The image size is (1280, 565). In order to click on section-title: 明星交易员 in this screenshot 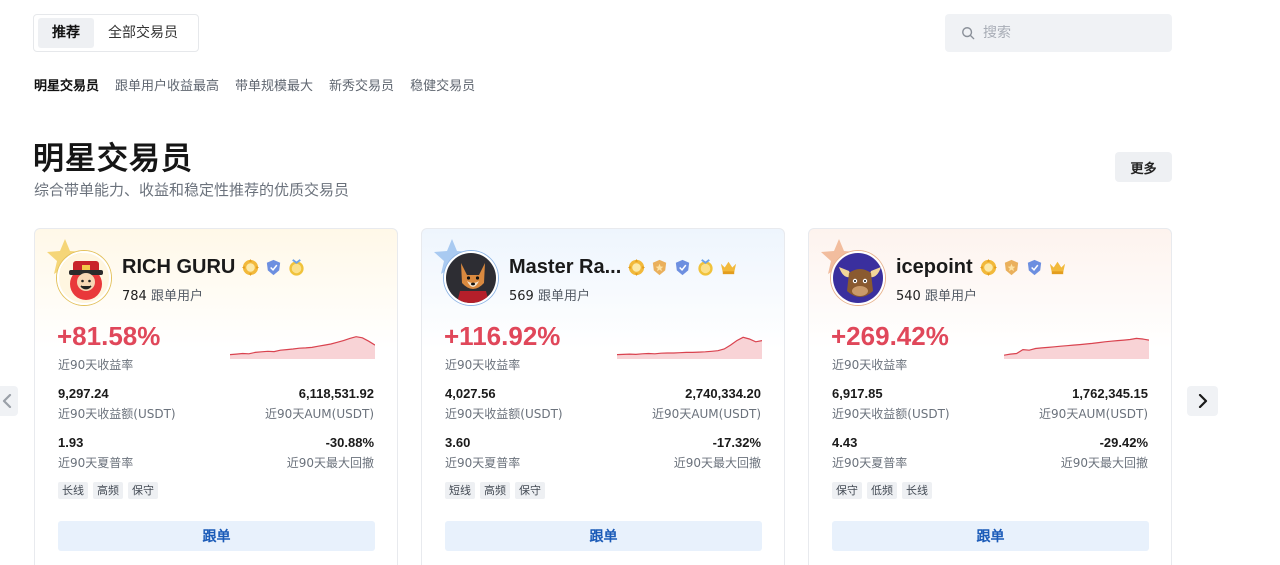, I will do `click(113, 159)`.